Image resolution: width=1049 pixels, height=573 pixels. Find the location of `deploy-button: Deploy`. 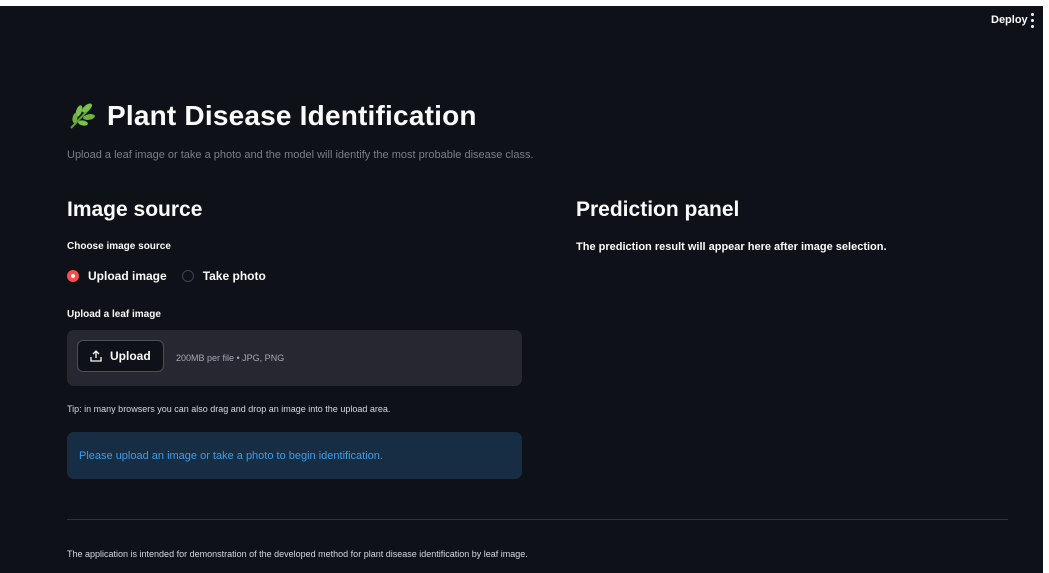

deploy-button: Deploy is located at coordinates (1009, 20).